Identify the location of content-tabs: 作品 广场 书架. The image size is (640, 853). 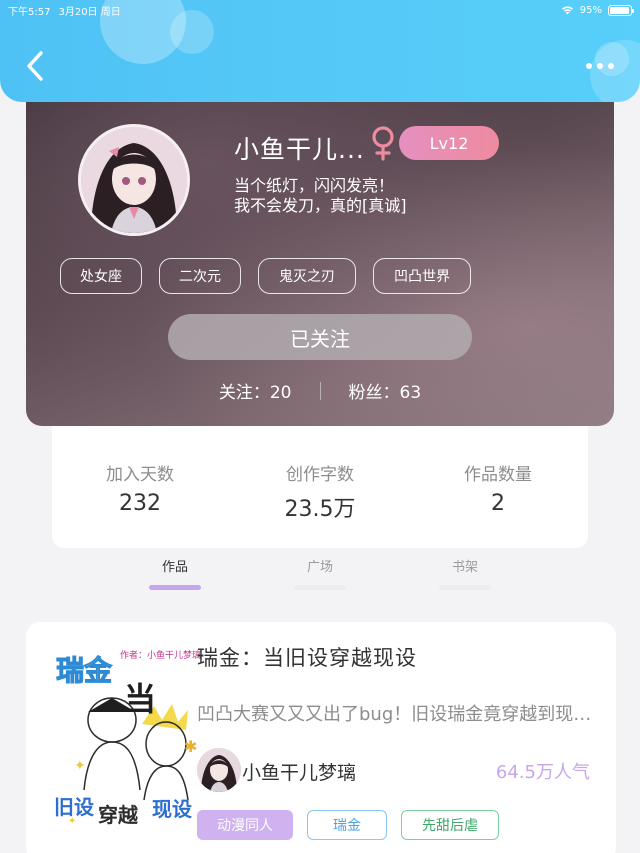
(320, 571).